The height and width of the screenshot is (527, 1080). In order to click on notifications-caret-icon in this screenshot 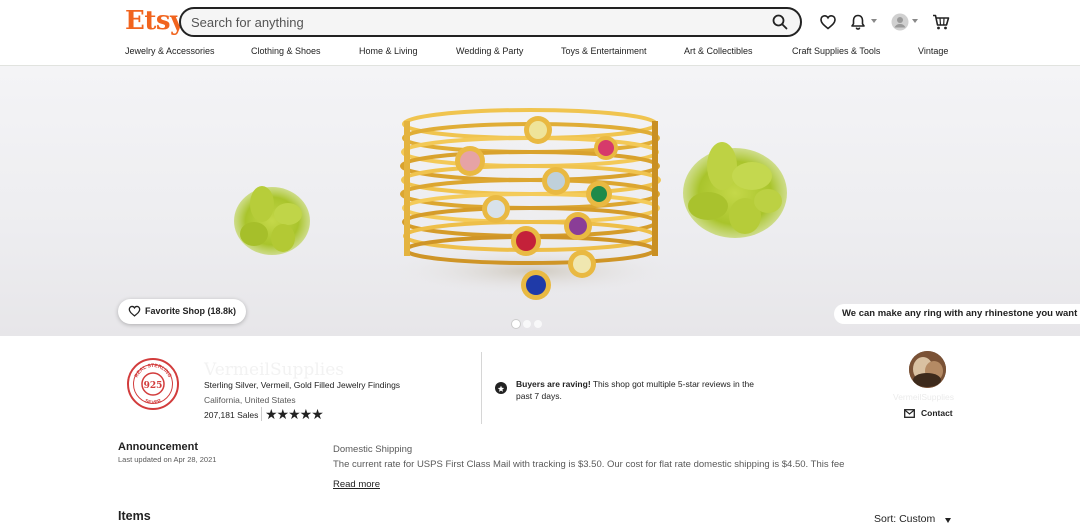, I will do `click(874, 21)`.